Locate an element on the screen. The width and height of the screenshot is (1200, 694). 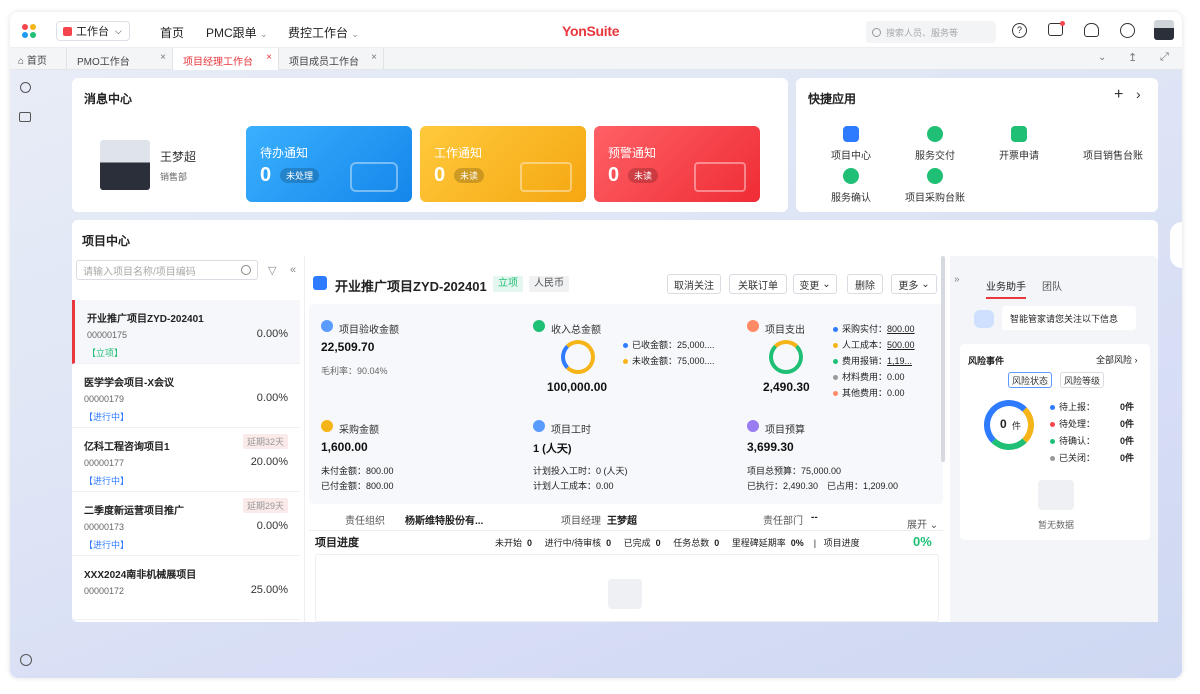
detail-scrollbar is located at coordinates (943, 359).